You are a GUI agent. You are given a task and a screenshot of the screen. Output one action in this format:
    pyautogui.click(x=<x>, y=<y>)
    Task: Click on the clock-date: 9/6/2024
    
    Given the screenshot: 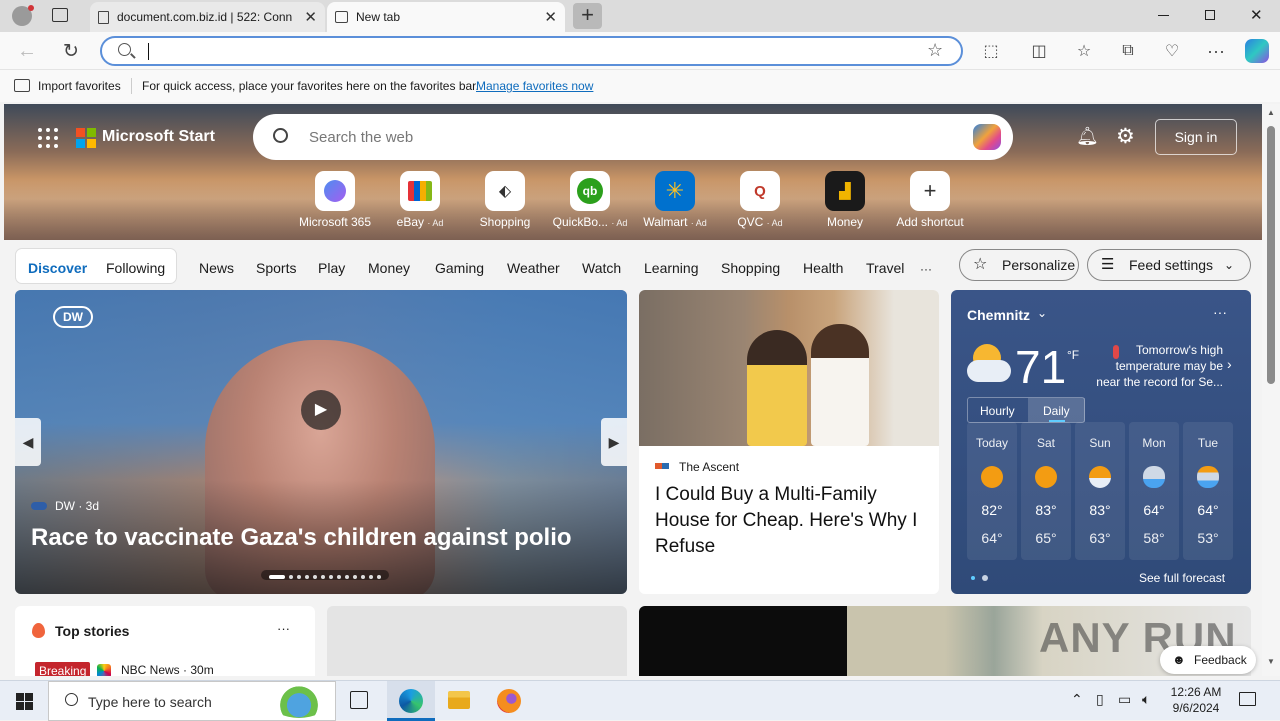 What is the action you would take?
    pyautogui.click(x=1196, y=708)
    